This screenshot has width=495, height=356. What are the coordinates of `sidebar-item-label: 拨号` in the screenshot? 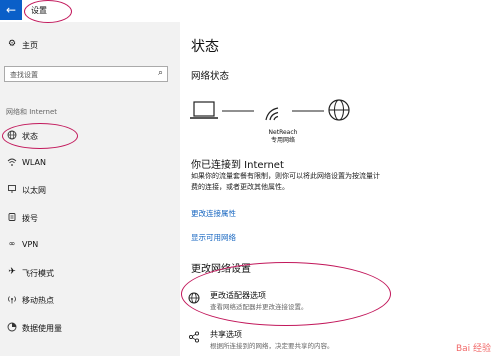 It's located at (30, 218).